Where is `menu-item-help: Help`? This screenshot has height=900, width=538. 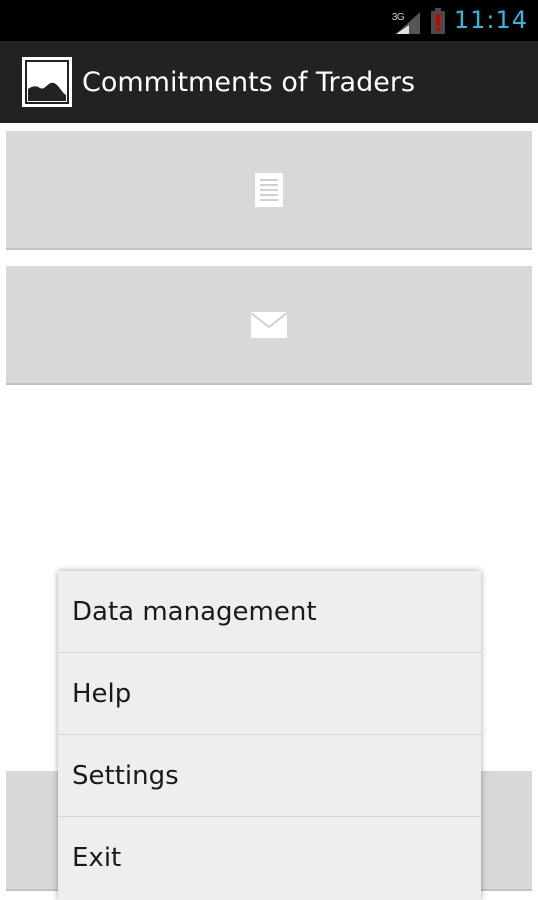 menu-item-help: Help is located at coordinates (269, 694).